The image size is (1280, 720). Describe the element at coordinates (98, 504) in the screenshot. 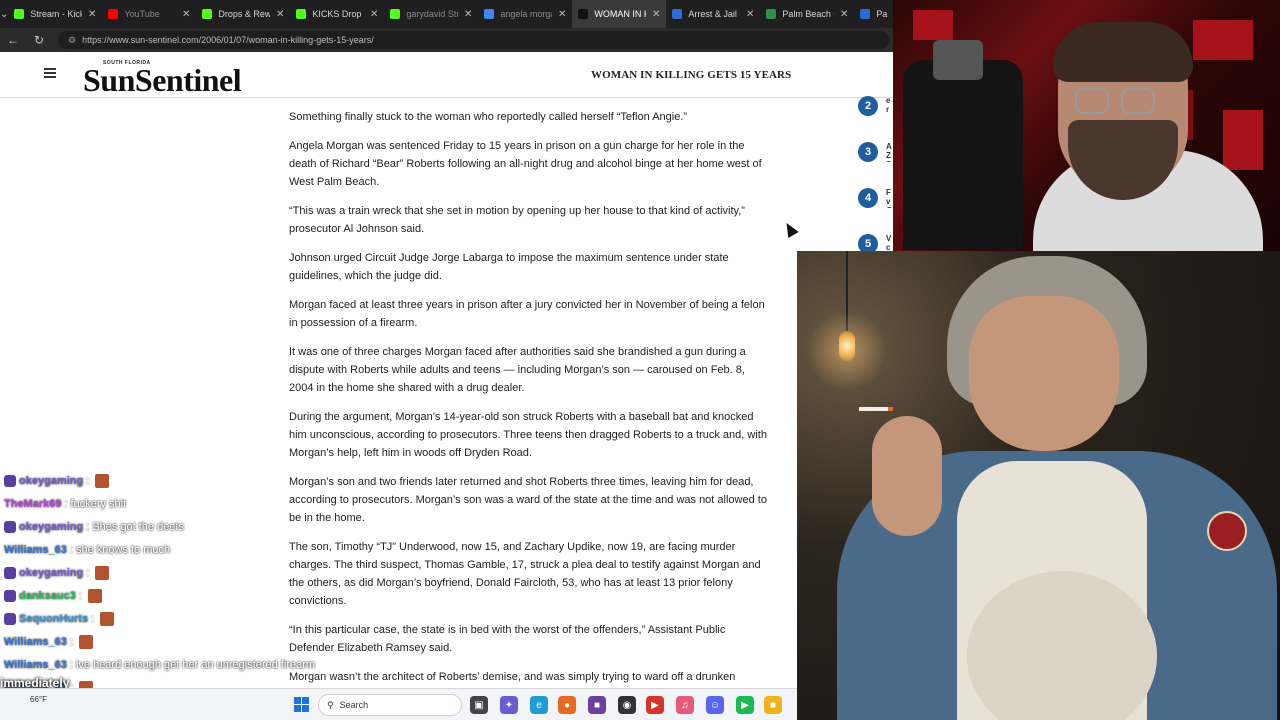

I see `chat-text: fuckery shit` at that location.